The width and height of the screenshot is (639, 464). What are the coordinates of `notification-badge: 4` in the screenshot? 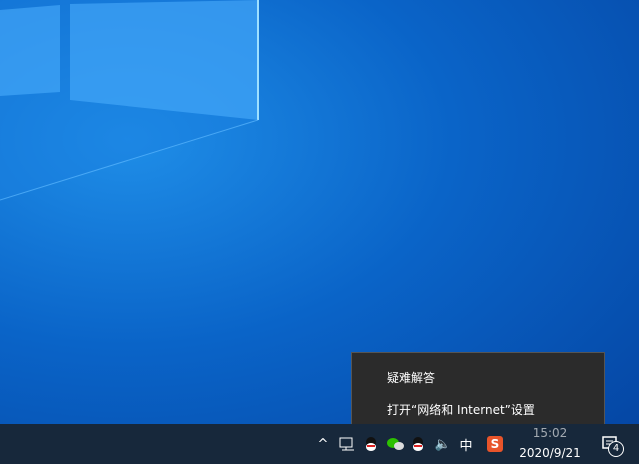 It's located at (616, 449).